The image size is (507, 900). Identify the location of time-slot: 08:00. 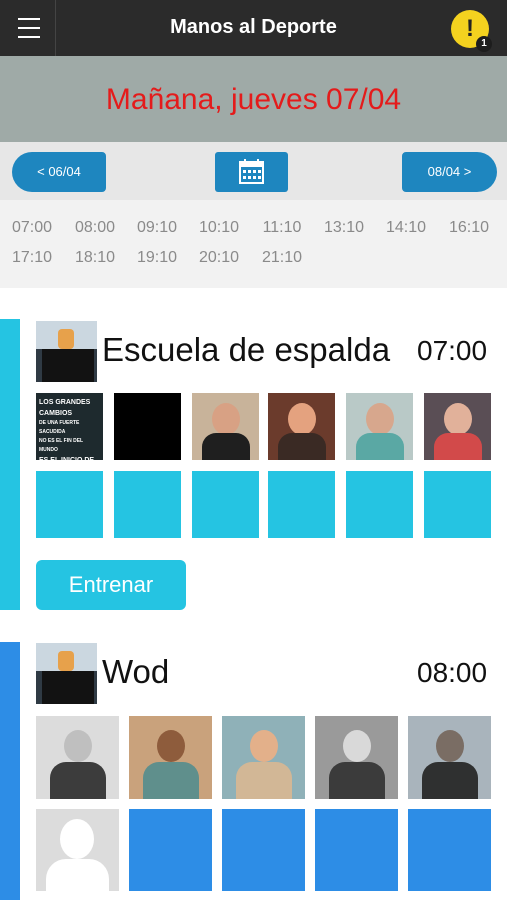
(95, 228).